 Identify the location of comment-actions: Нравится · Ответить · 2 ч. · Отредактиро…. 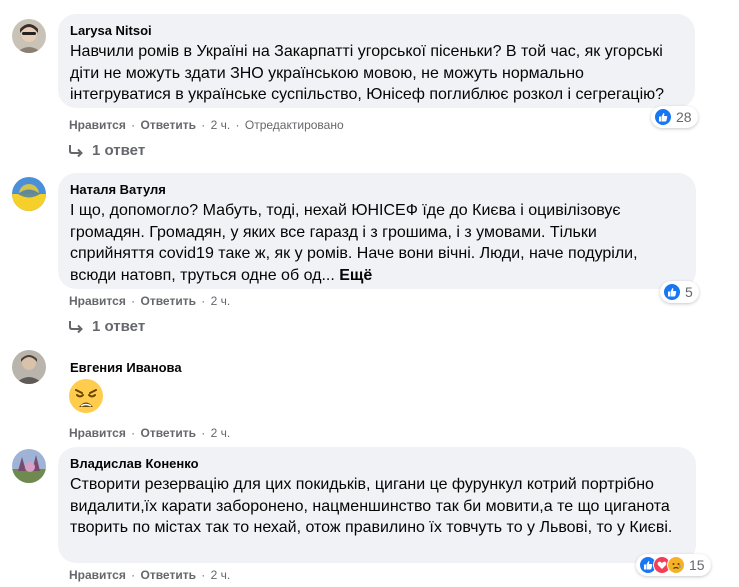
(206, 125).